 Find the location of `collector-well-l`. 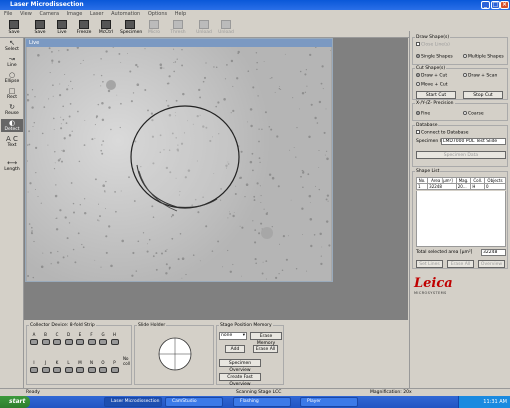

collector-well-l is located at coordinates (68, 370).